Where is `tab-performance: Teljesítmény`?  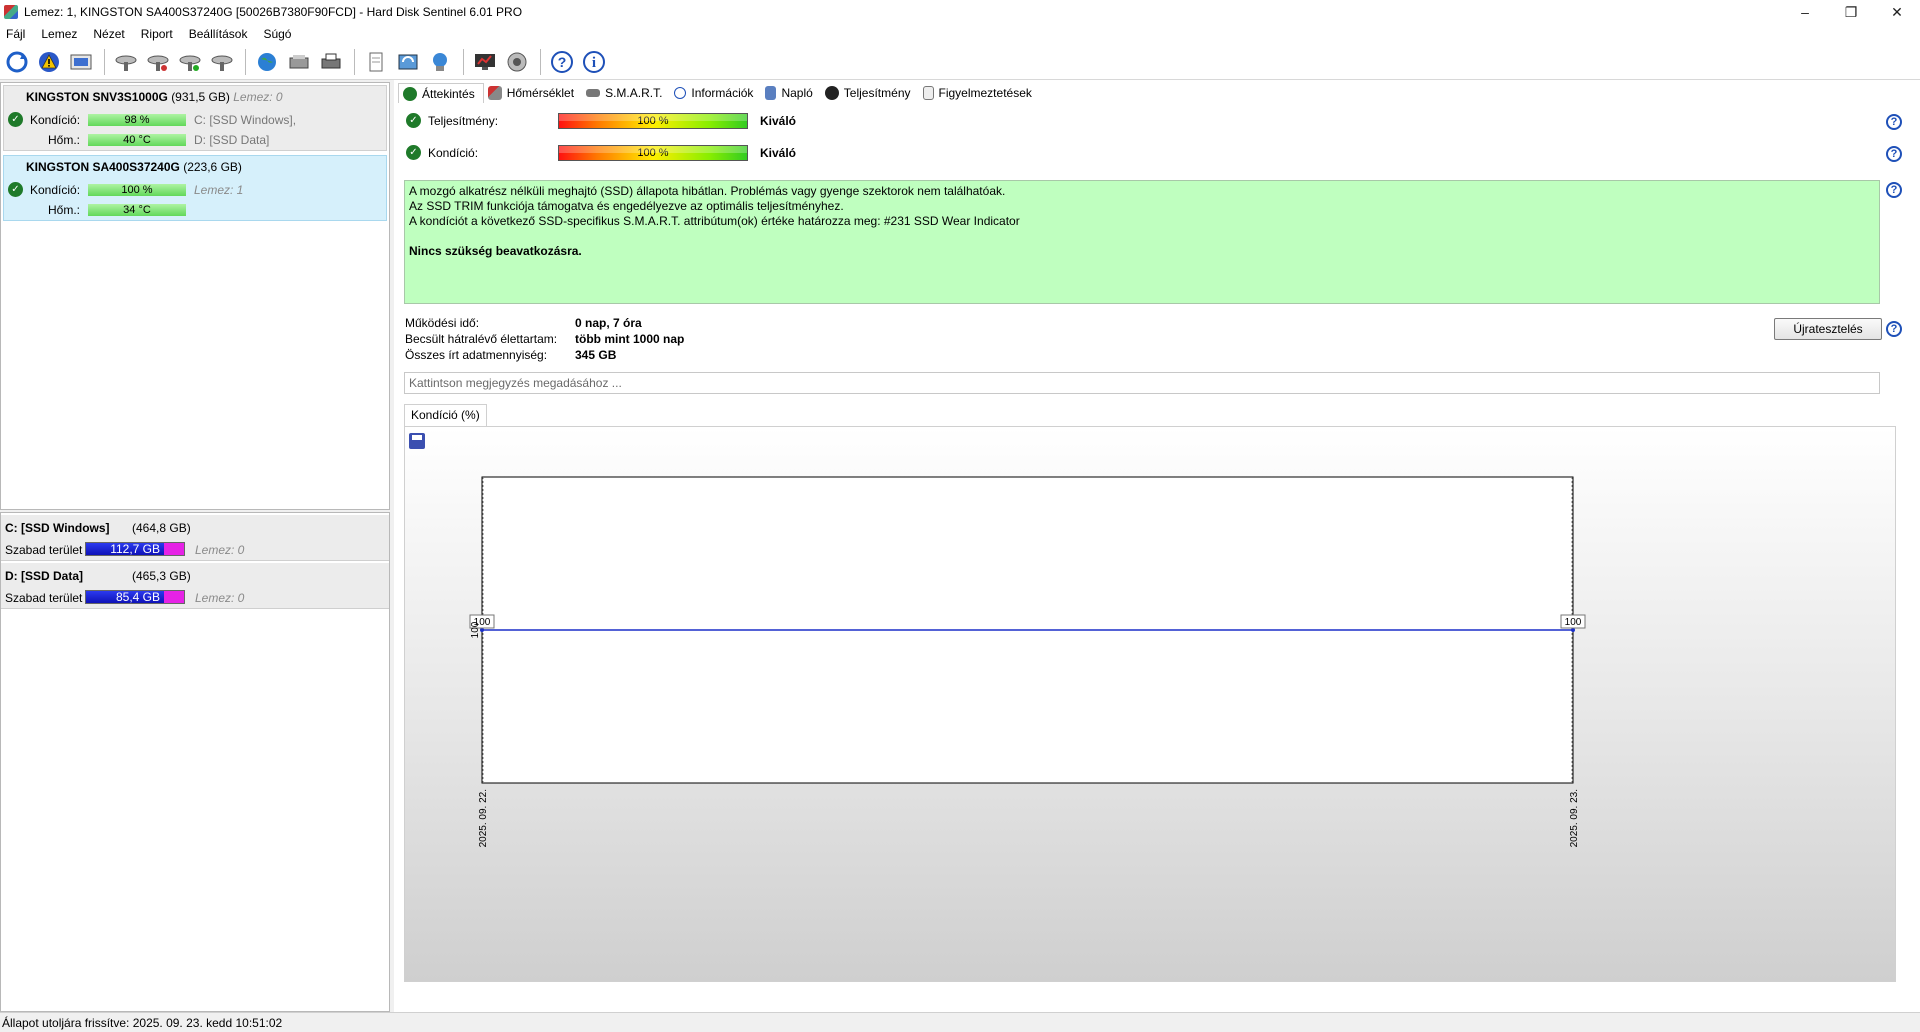 tab-performance: Teljesítmény is located at coordinates (870, 93).